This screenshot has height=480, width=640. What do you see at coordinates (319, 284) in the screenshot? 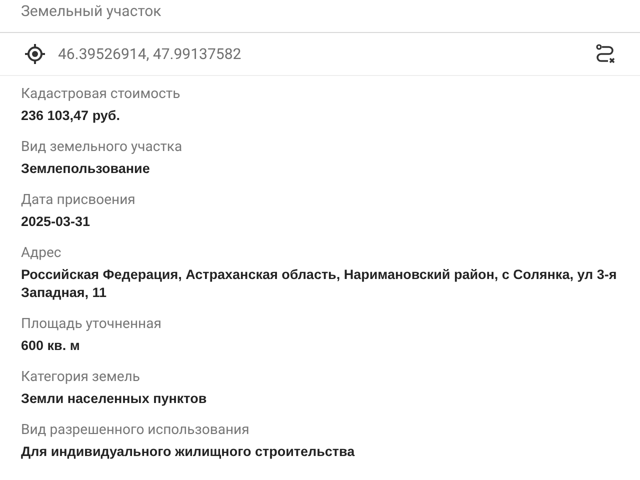
I see `field-value: Российская Федерация, Астраханская область, Наримановский район, с Солянка, ул 3-я Западная, 11` at bounding box center [319, 284].